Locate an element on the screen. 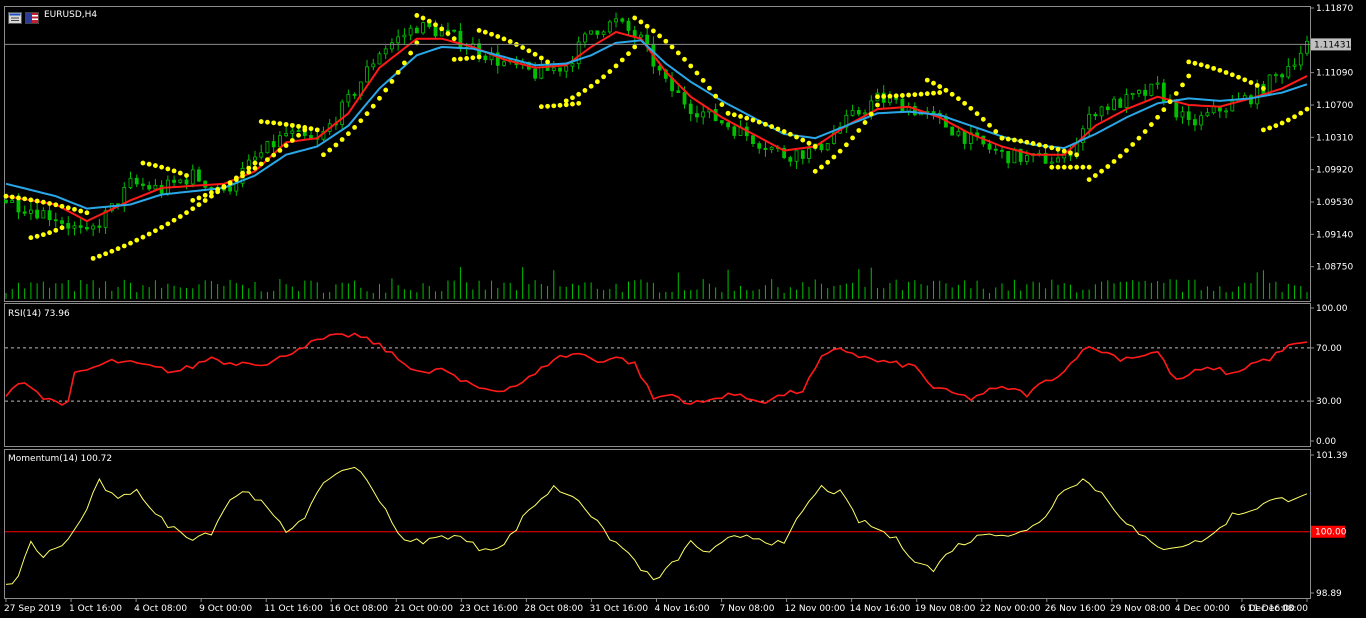  price-tick-label: 1.10700 is located at coordinates (1334, 106).